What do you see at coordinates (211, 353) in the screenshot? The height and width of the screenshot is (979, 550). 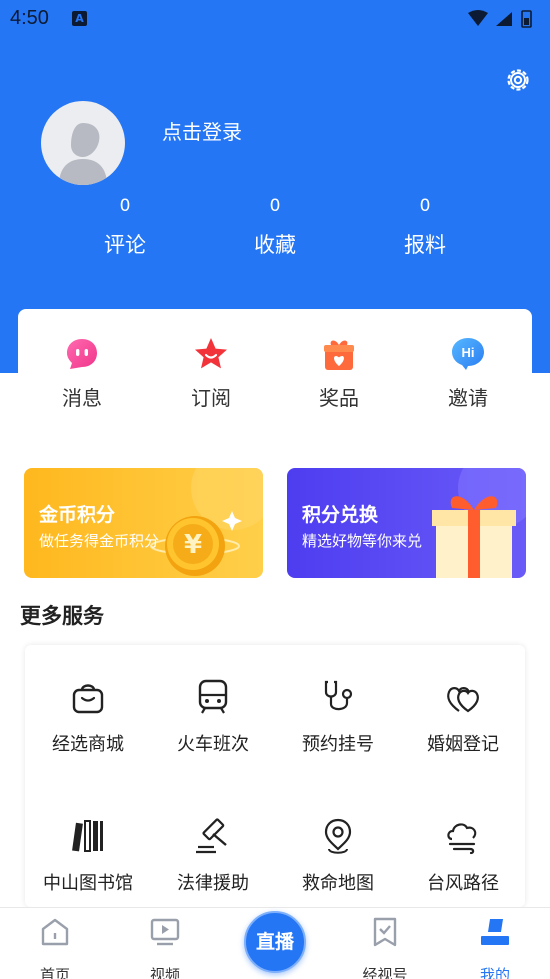 I see `star-icon` at bounding box center [211, 353].